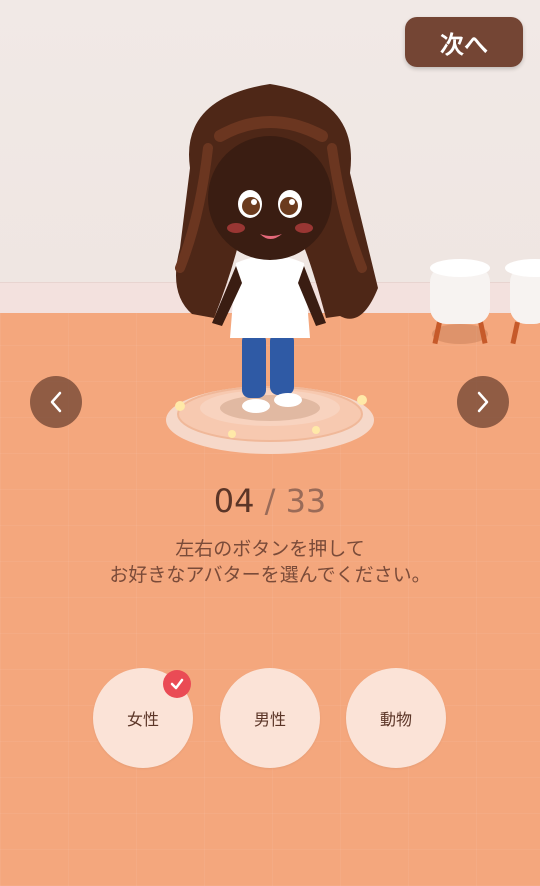  Describe the element at coordinates (396, 718) in the screenshot. I see `category-animal-button: 動物` at that location.